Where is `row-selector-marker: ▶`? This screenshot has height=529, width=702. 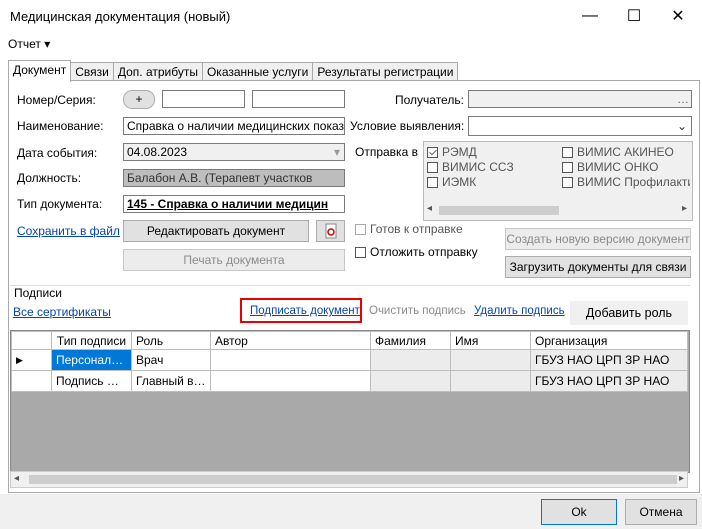 row-selector-marker: ▶ is located at coordinates (31, 360).